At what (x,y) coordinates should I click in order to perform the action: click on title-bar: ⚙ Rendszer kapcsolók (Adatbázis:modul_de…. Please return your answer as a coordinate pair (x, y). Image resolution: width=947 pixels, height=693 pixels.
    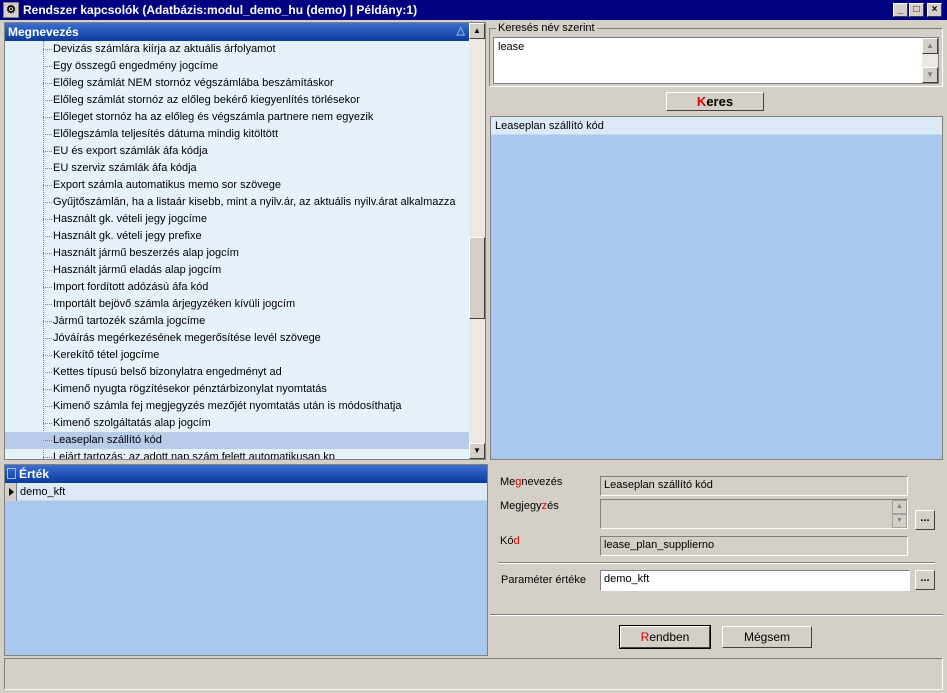
    Looking at the image, I should click on (473, 10).